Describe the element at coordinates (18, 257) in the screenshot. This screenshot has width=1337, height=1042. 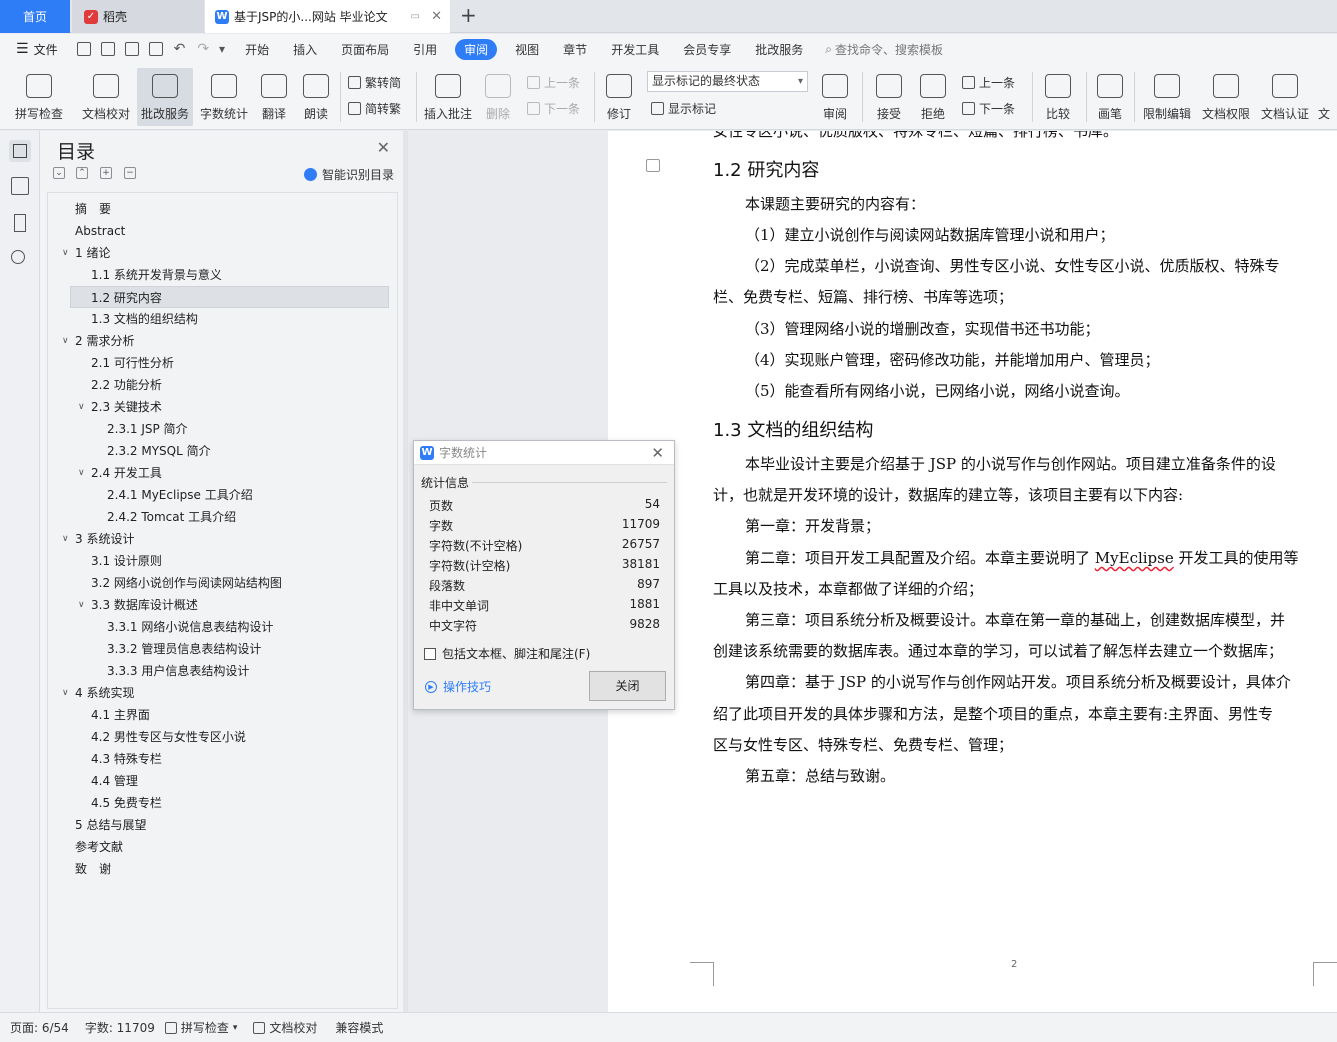
I see `search-icon` at that location.